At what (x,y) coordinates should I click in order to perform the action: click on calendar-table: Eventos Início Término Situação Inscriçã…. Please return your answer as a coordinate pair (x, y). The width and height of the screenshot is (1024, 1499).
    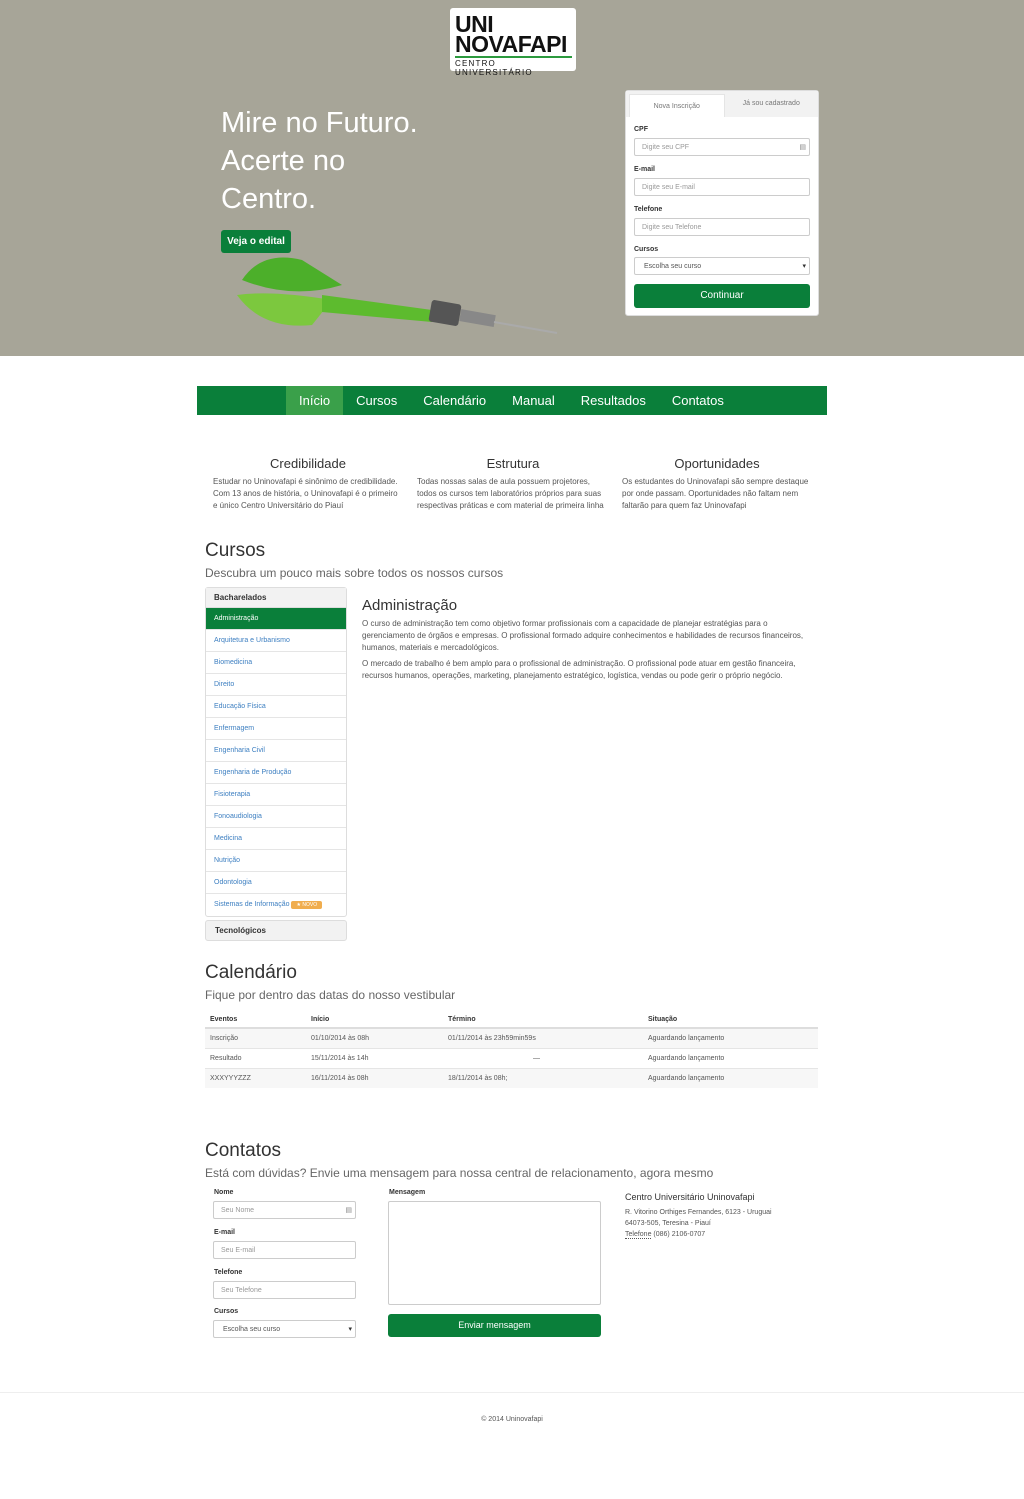
    Looking at the image, I should click on (511, 1049).